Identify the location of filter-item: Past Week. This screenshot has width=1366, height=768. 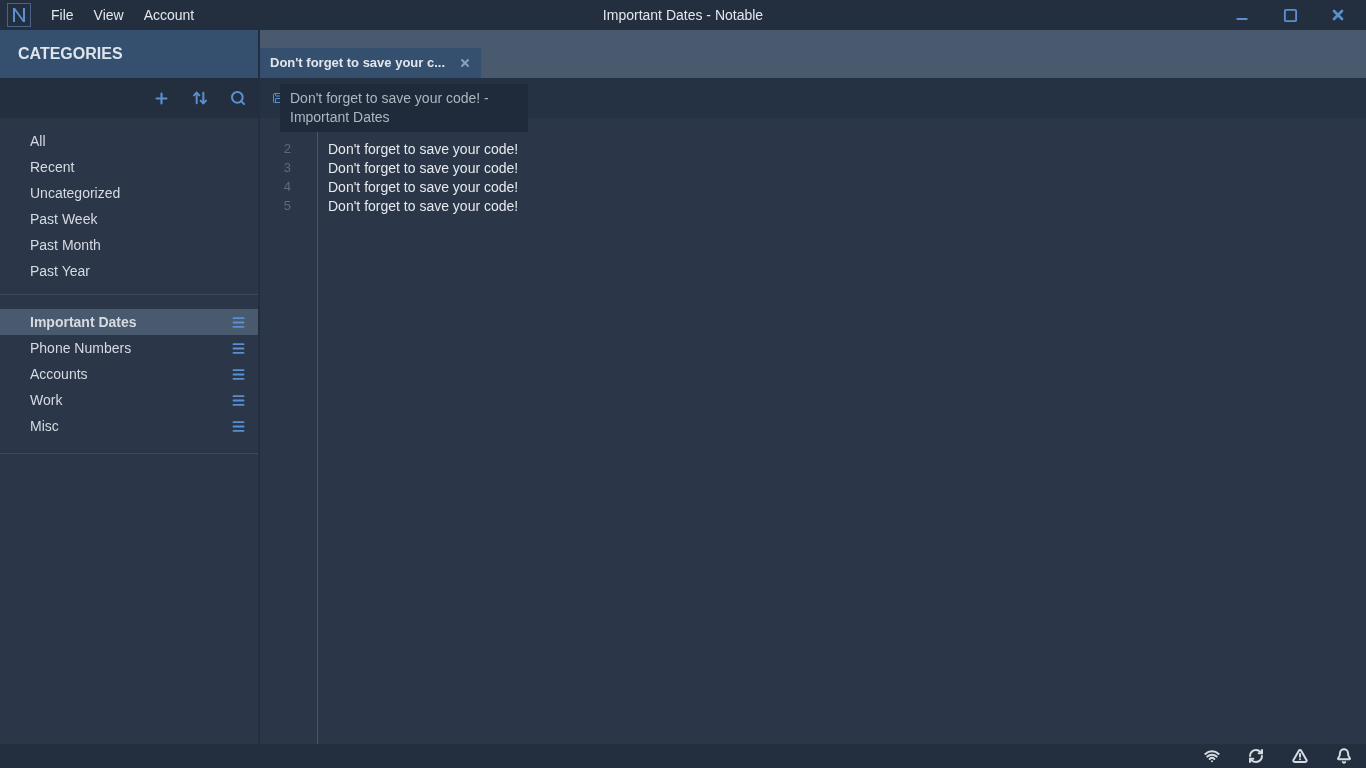
(129, 219).